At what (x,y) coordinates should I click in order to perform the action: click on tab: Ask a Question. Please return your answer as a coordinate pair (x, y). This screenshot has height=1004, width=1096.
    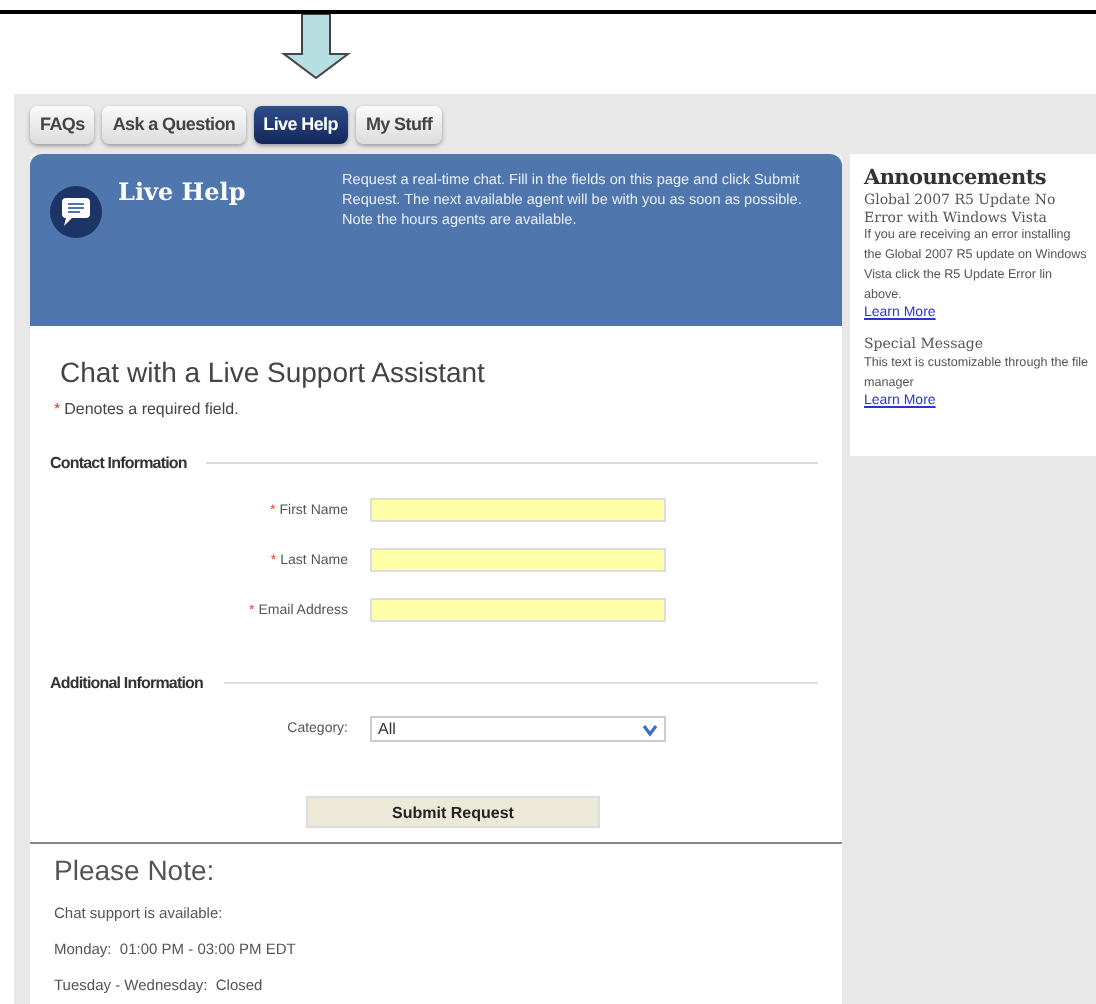
    Looking at the image, I should click on (174, 125).